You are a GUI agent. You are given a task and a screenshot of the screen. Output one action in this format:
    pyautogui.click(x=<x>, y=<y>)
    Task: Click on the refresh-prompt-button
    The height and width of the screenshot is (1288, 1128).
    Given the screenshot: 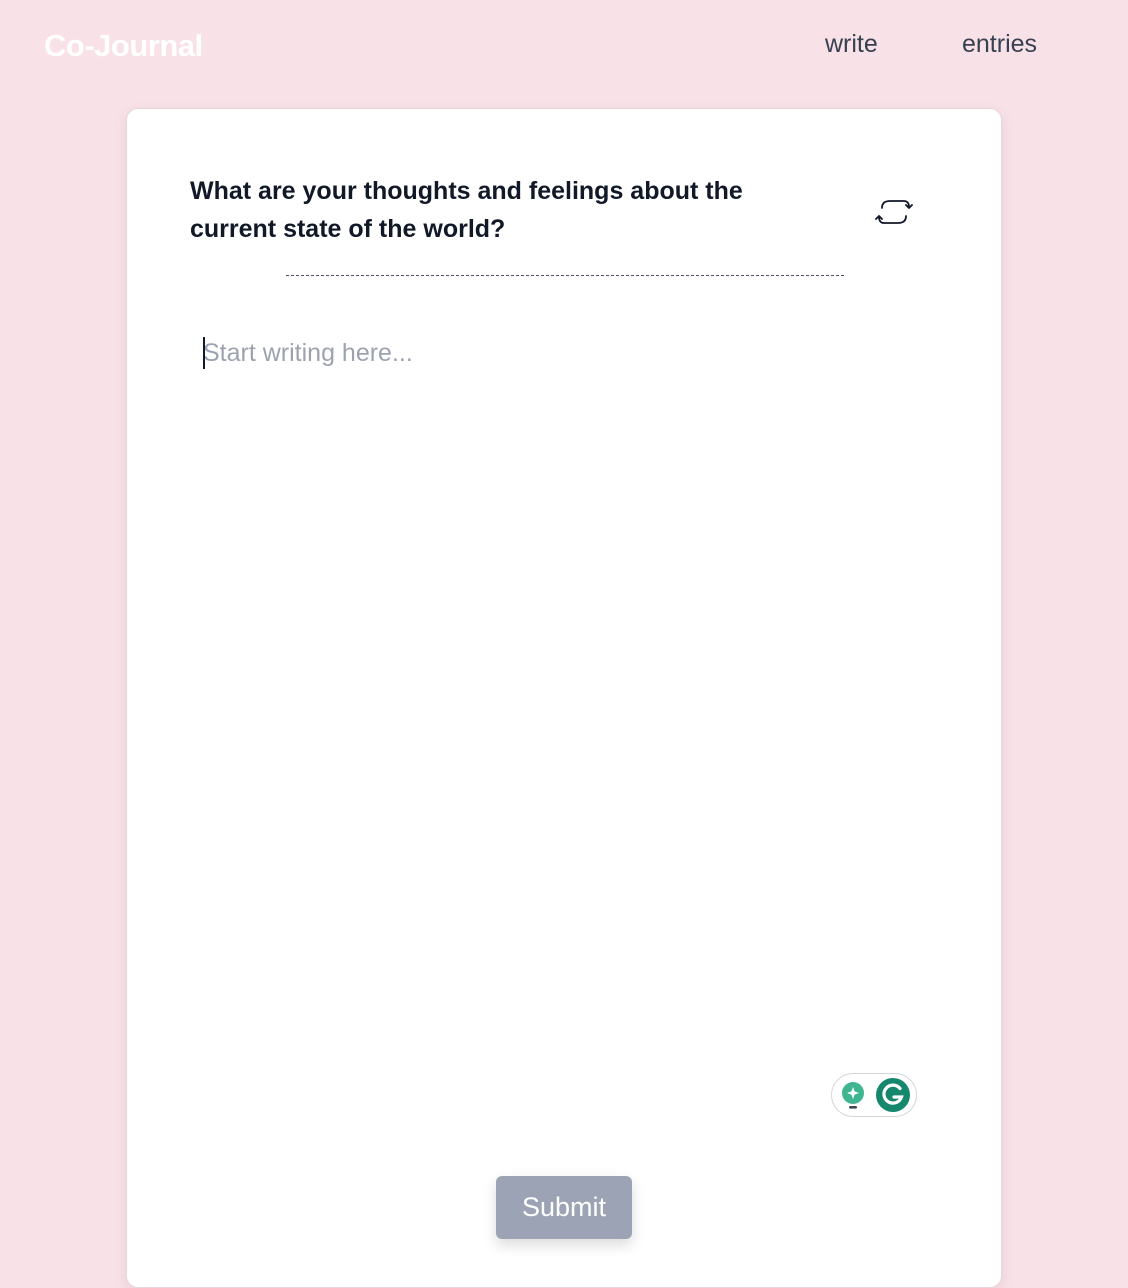 What is the action you would take?
    pyautogui.click(x=894, y=212)
    